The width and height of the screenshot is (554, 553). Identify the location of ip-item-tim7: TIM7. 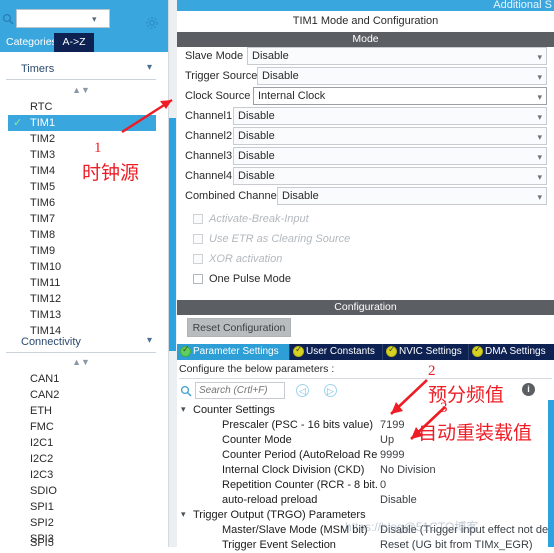
(82, 219).